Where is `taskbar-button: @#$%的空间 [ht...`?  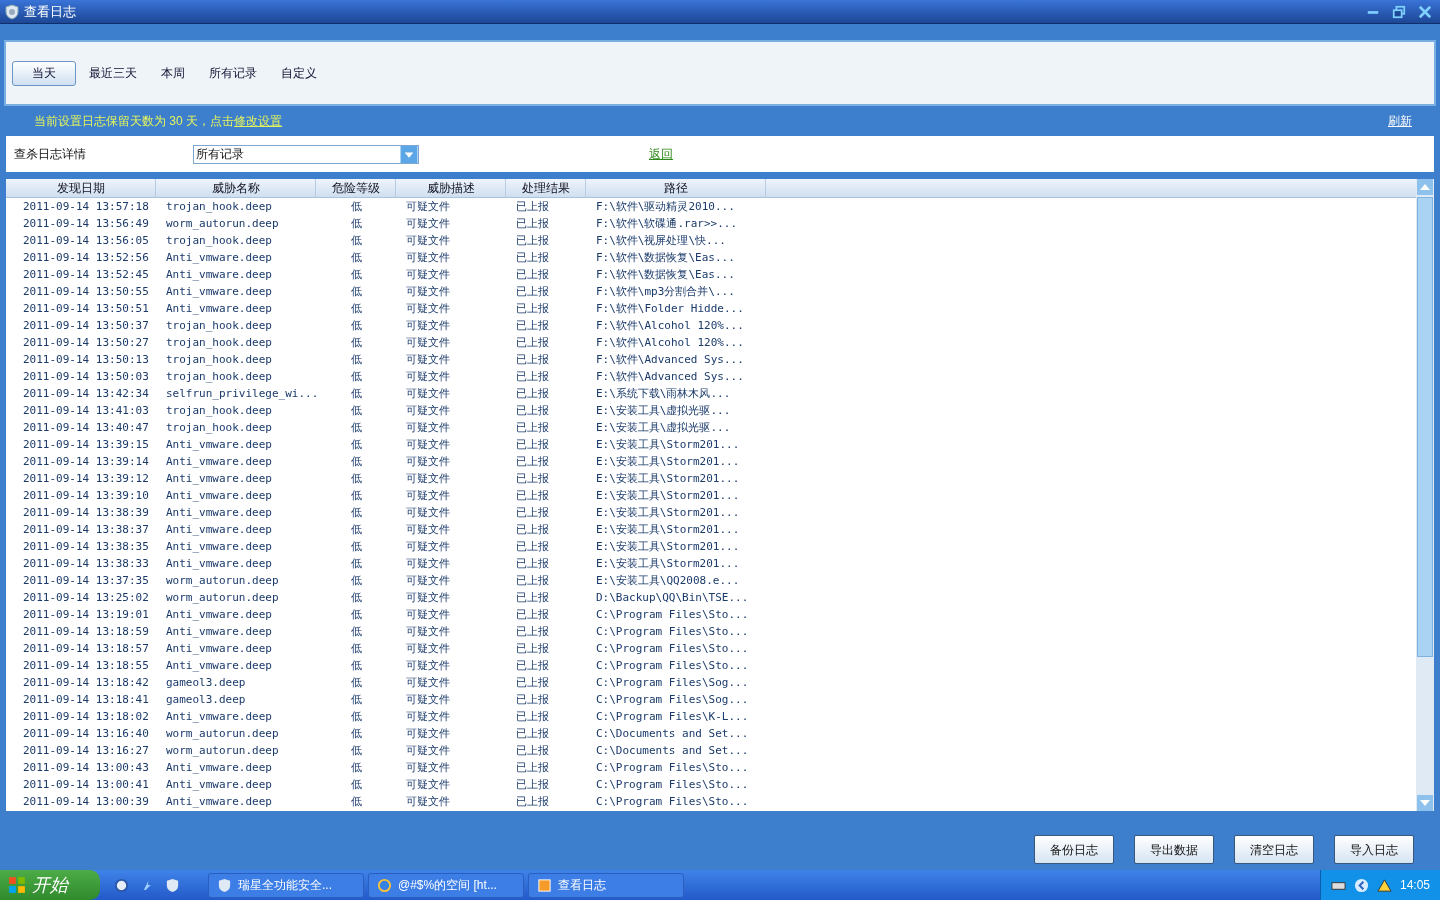
taskbar-button: @#$%的空间 [ht... is located at coordinates (446, 885).